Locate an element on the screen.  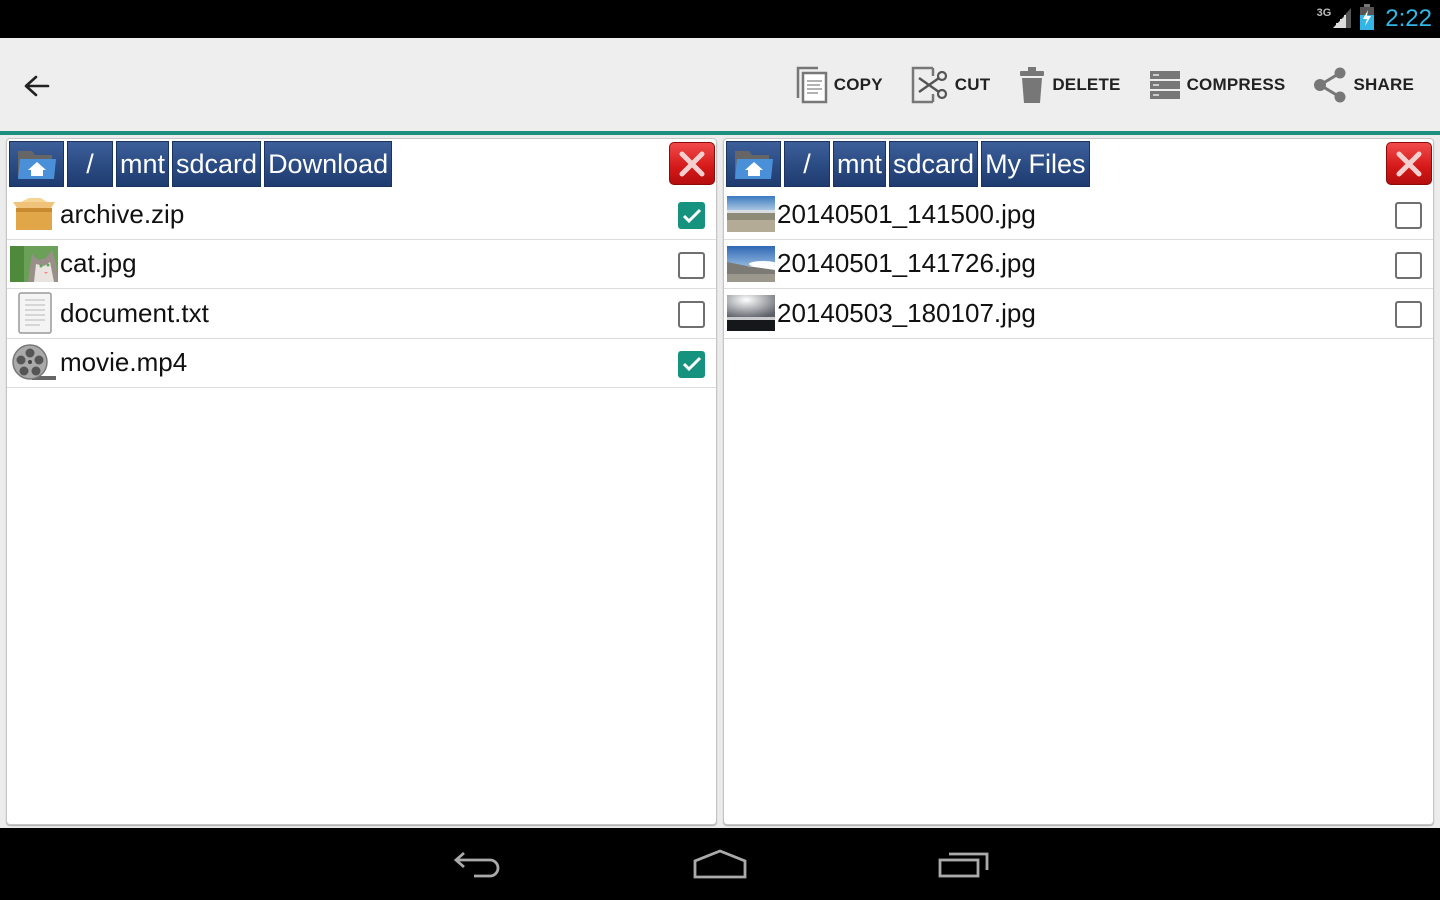
nav-recent-apps-icon is located at coordinates (963, 865).